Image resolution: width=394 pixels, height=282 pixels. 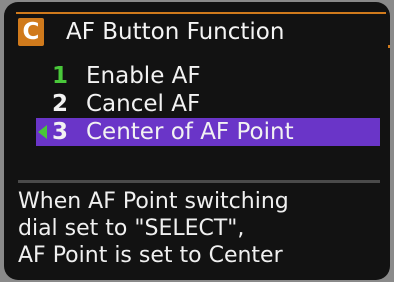 What do you see at coordinates (175, 32) in the screenshot?
I see `page-title: AF Button Function` at bounding box center [175, 32].